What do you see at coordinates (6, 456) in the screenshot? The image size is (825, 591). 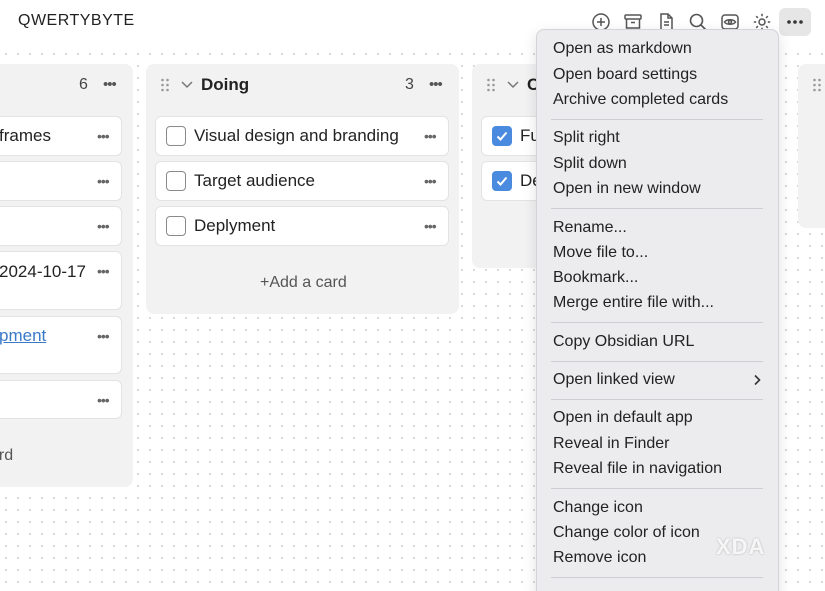 I see `add-card-button: ard` at bounding box center [6, 456].